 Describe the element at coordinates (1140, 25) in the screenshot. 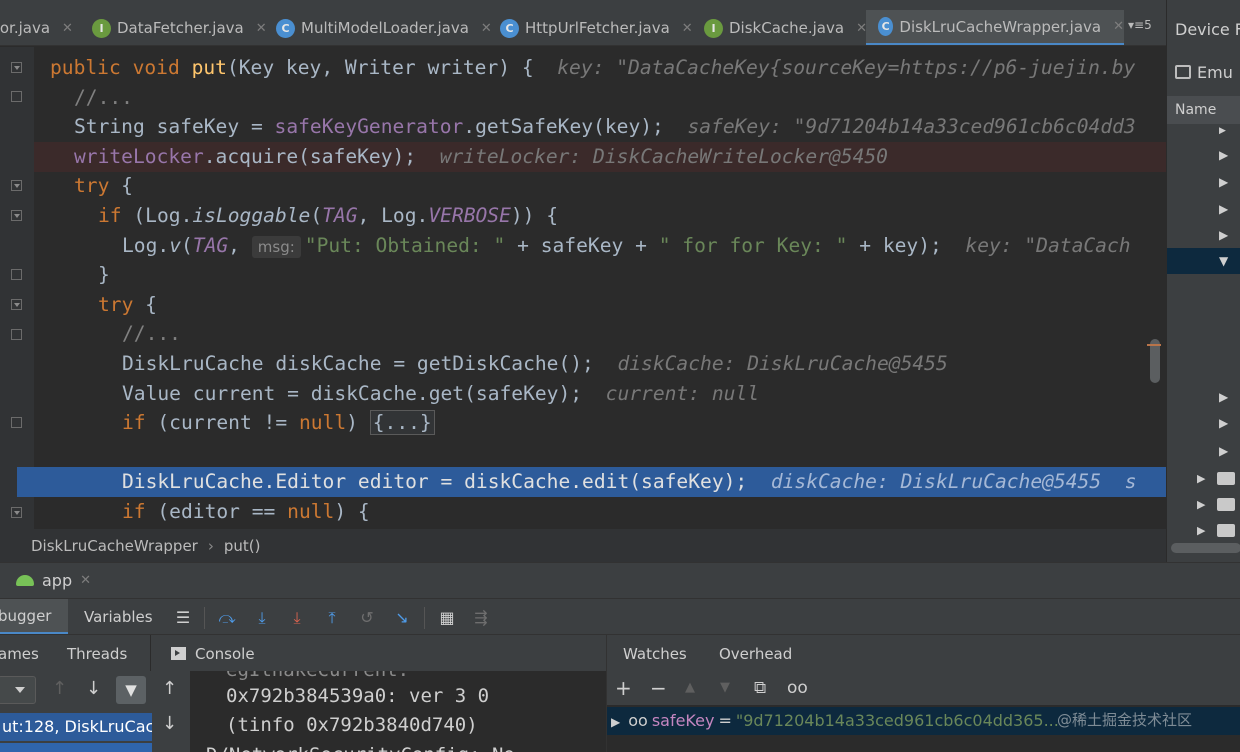

I see `tab-overflow-button: ▾≡5` at that location.